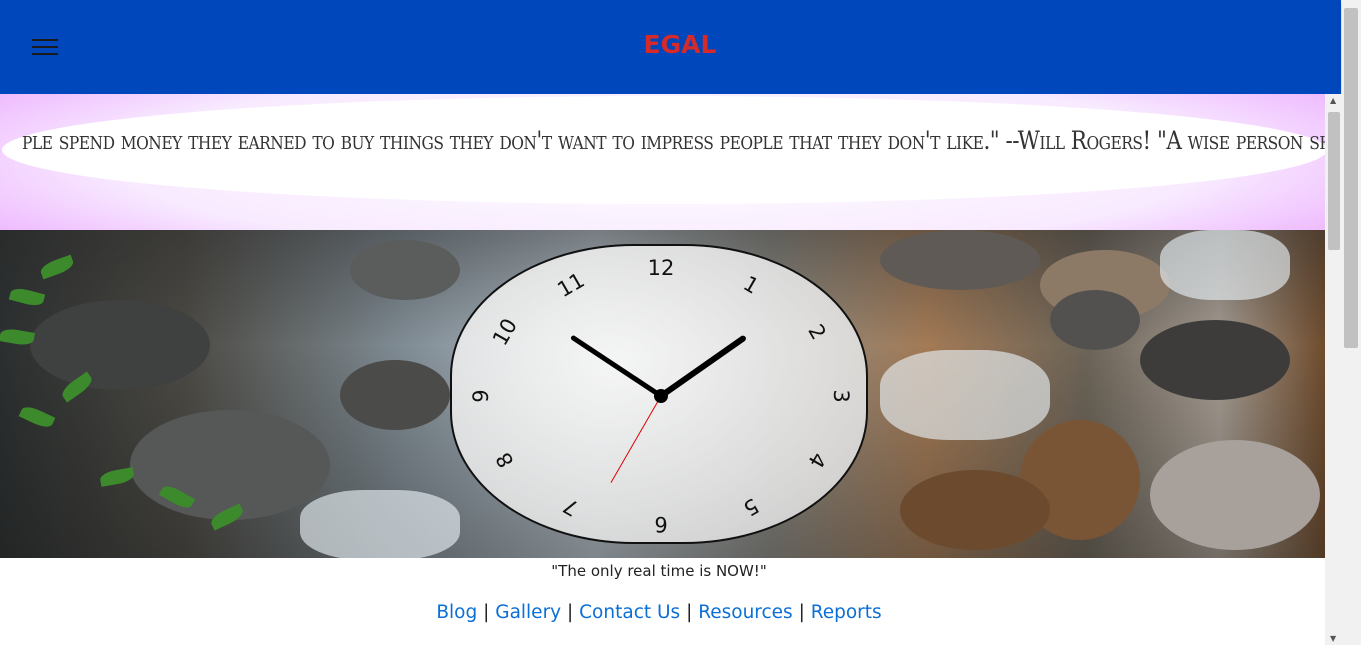 The height and width of the screenshot is (645, 1361). Describe the element at coordinates (659, 571) in the screenshot. I see `tagline: "The only real time is NOW!"` at that location.